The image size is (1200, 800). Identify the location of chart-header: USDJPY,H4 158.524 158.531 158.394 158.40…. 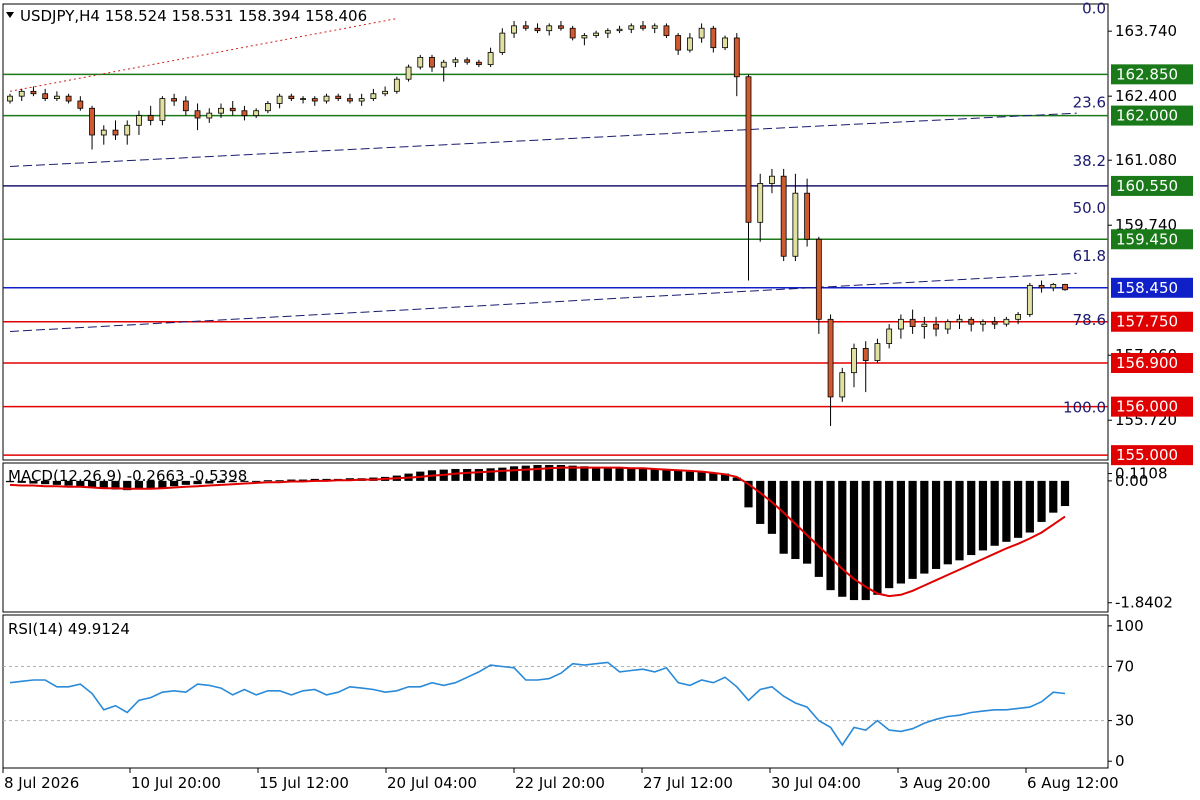
(193, 16).